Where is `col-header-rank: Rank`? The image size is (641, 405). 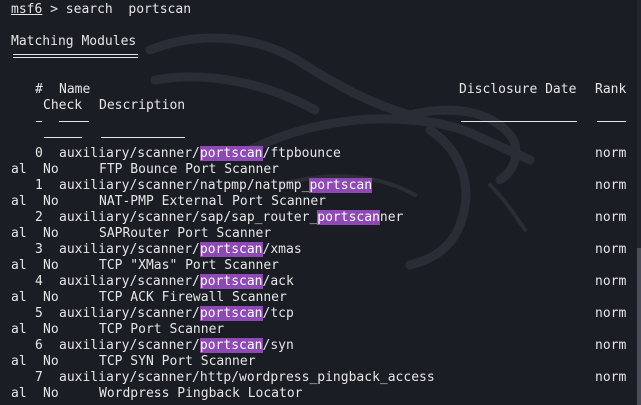
col-header-rank: Rank is located at coordinates (611, 89).